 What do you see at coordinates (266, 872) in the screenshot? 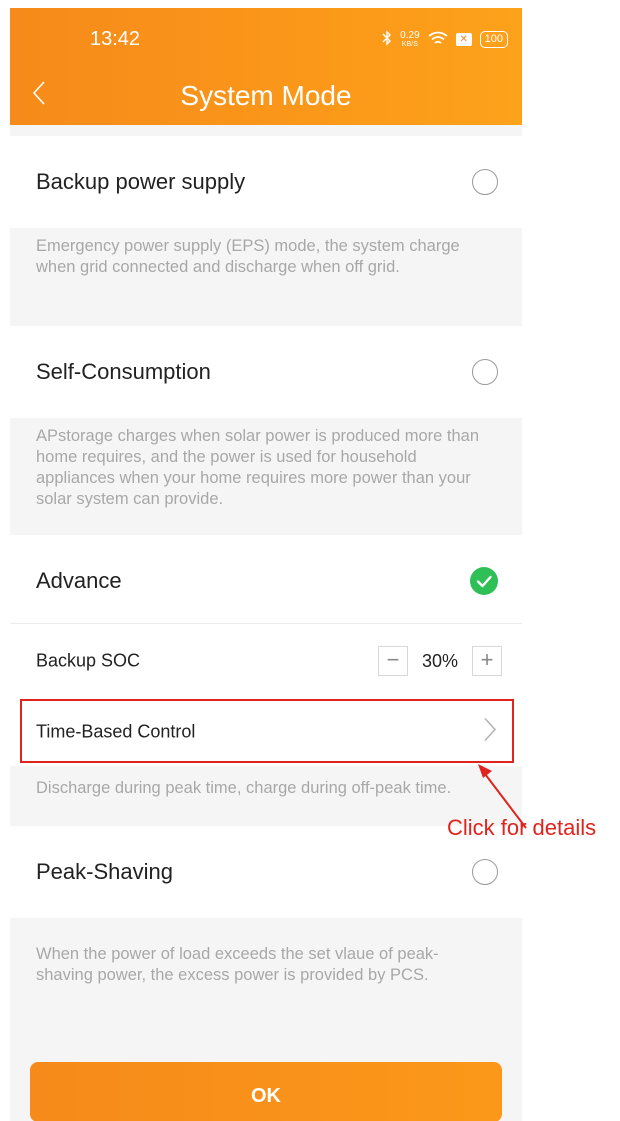
I see `mode-option-peak-shaving: Peak-Shaving` at bounding box center [266, 872].